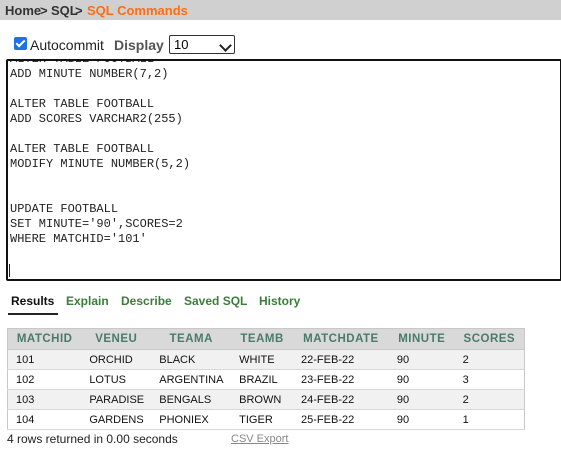 Image resolution: width=561 pixels, height=462 pixels. I want to click on display-rows-select: 10, so click(202, 44).